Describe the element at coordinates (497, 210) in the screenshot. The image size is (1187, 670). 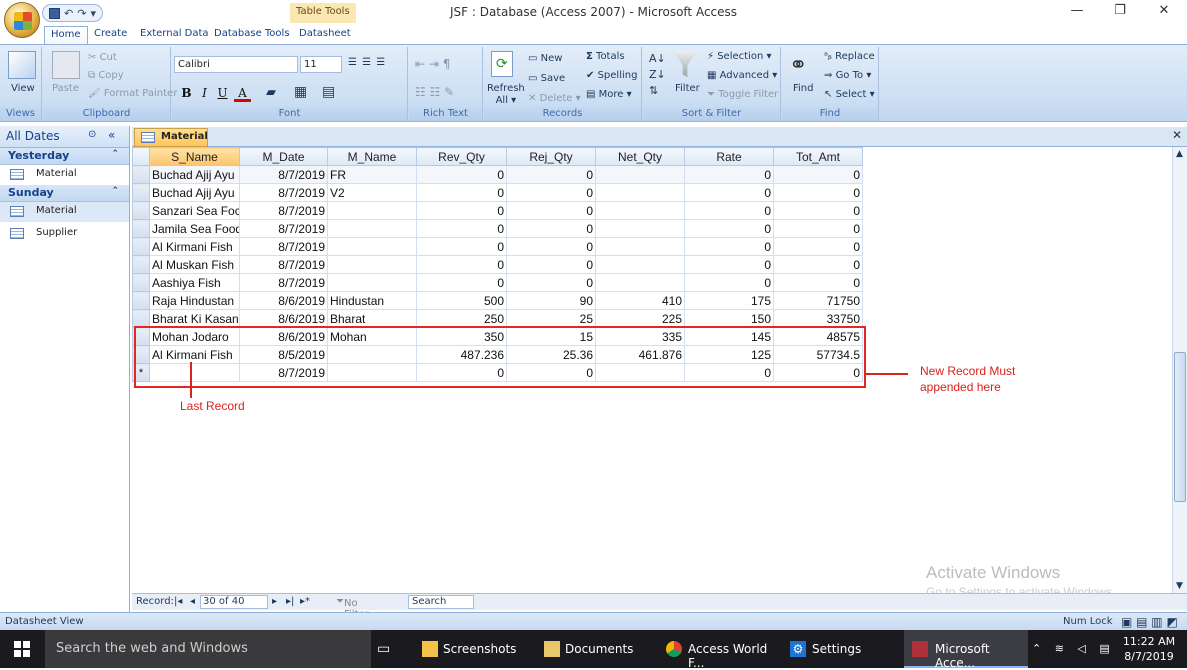
I see `table-row: Sanzari Sea Foc 8/7/2019 0 0 0 0` at that location.